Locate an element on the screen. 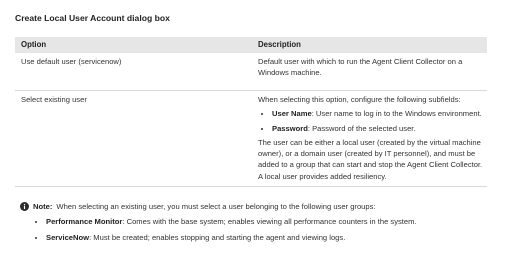 This screenshot has height=254, width=531. group-name: Performance Monitor is located at coordinates (84, 221).